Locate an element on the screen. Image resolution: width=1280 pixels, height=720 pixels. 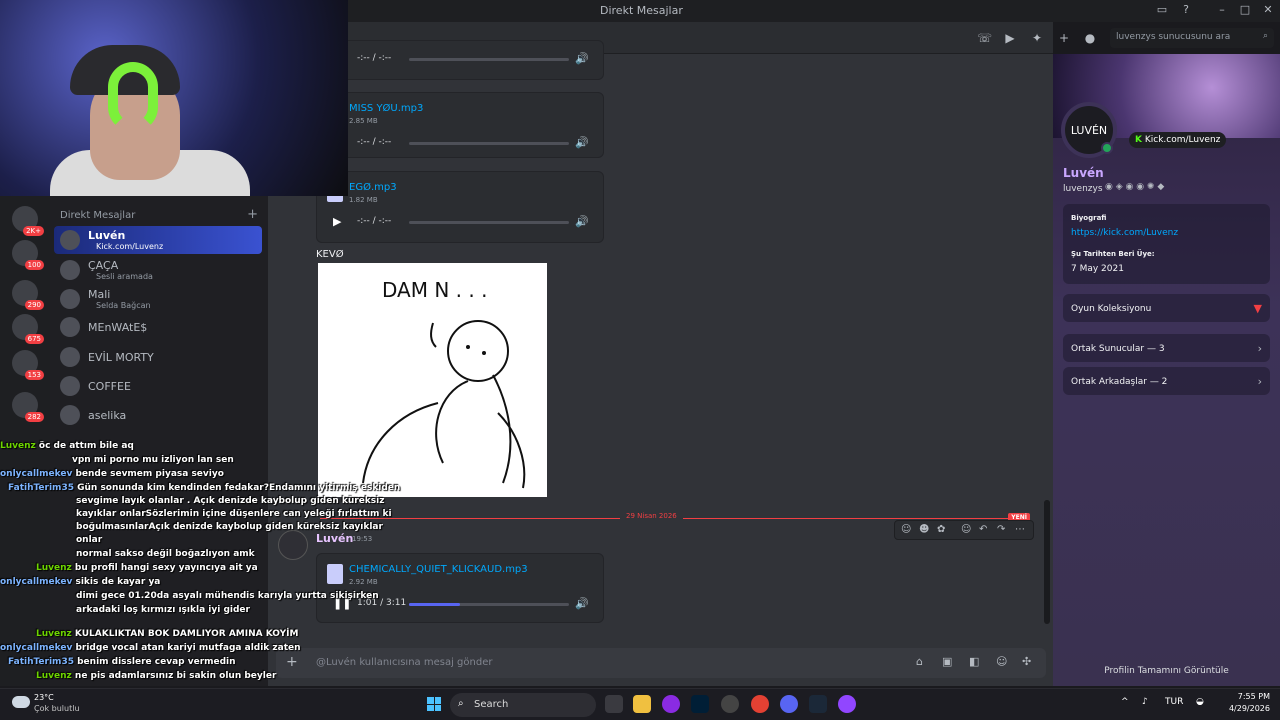
pin-icon: ✦ is located at coordinates (1037, 38).